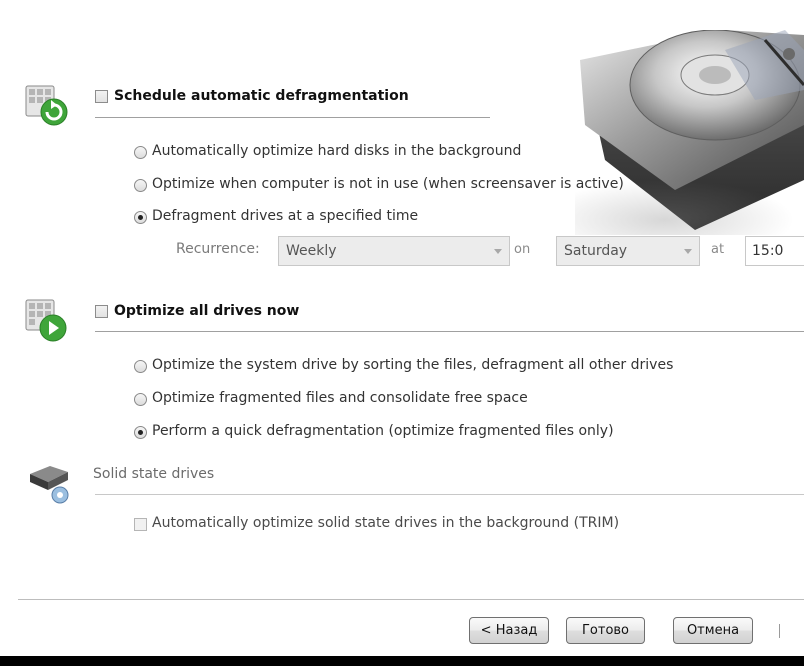 The width and height of the screenshot is (804, 666). Describe the element at coordinates (449, 494) in the screenshot. I see `ssd-separator` at that location.